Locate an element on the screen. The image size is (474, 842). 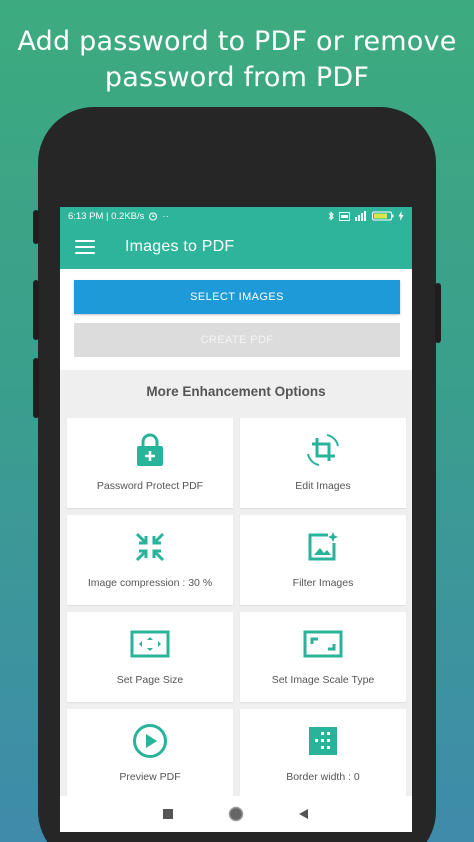
scale-type-icon is located at coordinates (323, 644).